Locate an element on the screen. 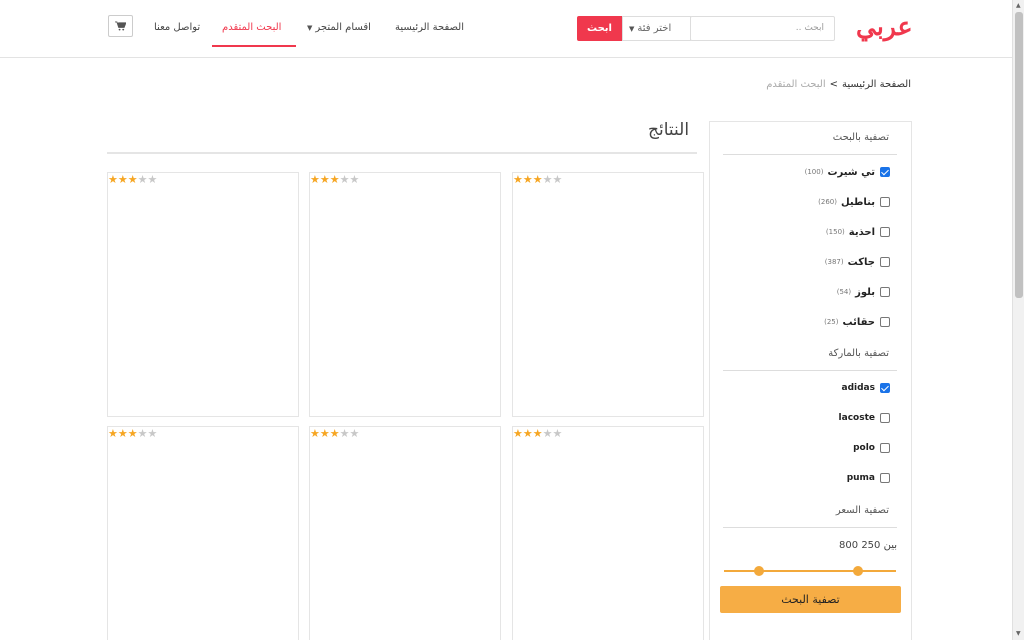 Image resolution: width=1024 pixels, height=640 pixels. category-filter-label: بناطيل is located at coordinates (857, 202).